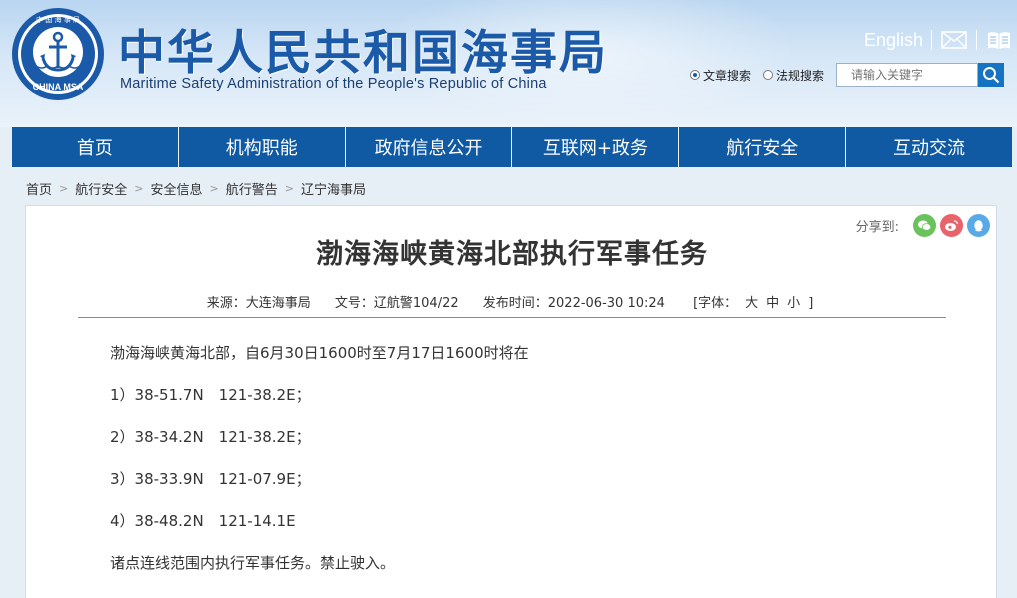 This screenshot has height=598, width=1017. What do you see at coordinates (39, 188) in the screenshot?
I see `breadcrumb-item: 首页` at bounding box center [39, 188].